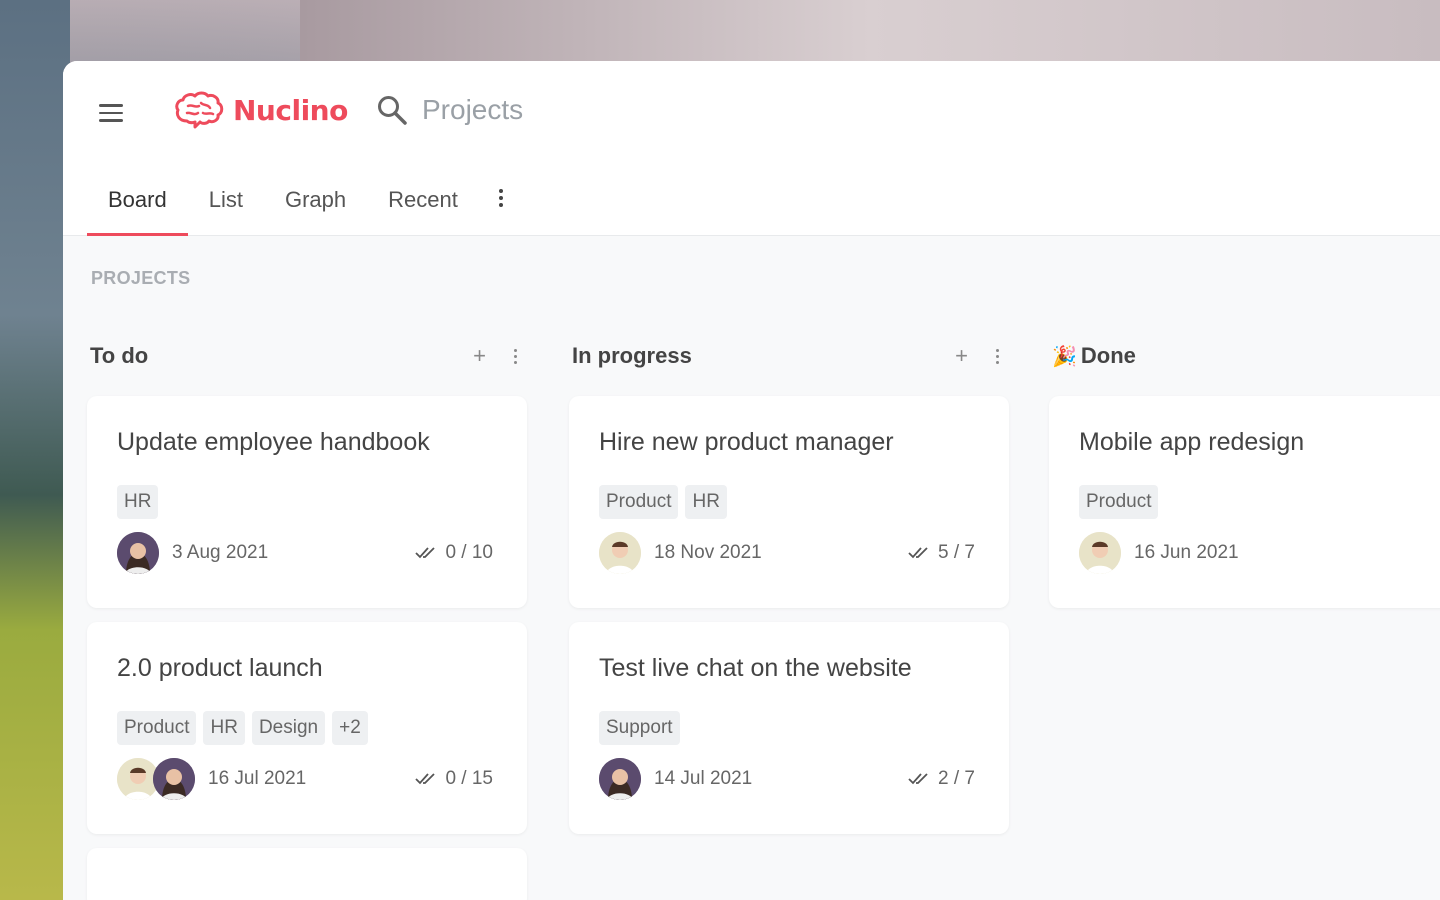 This screenshot has height=900, width=1440. What do you see at coordinates (315, 205) in the screenshot?
I see `tab-graph: Graph` at bounding box center [315, 205].